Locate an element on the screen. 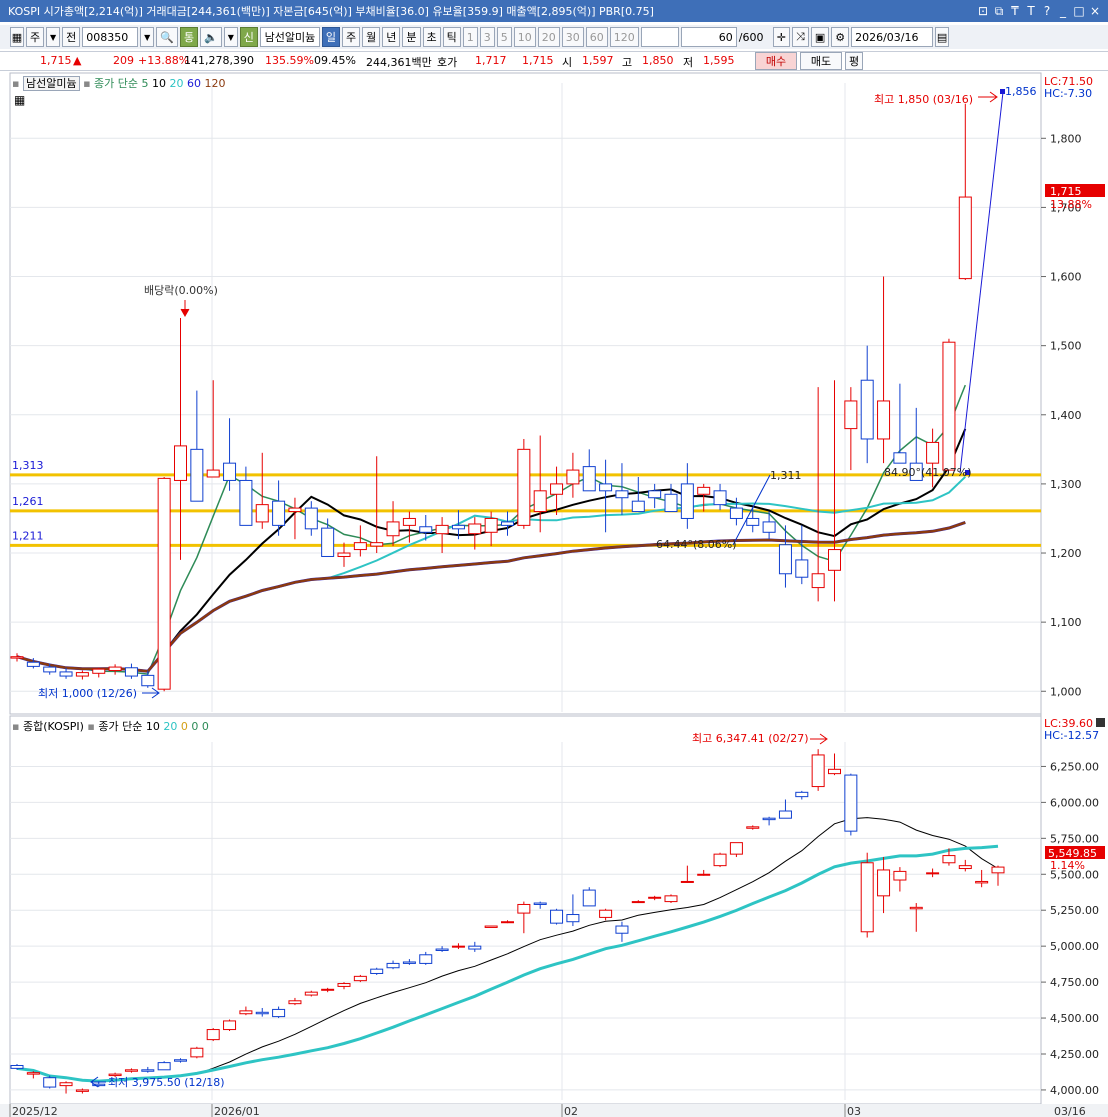 This screenshot has height=1117, width=1108. speaker-dropdown-icon: ▼ is located at coordinates (230, 37).